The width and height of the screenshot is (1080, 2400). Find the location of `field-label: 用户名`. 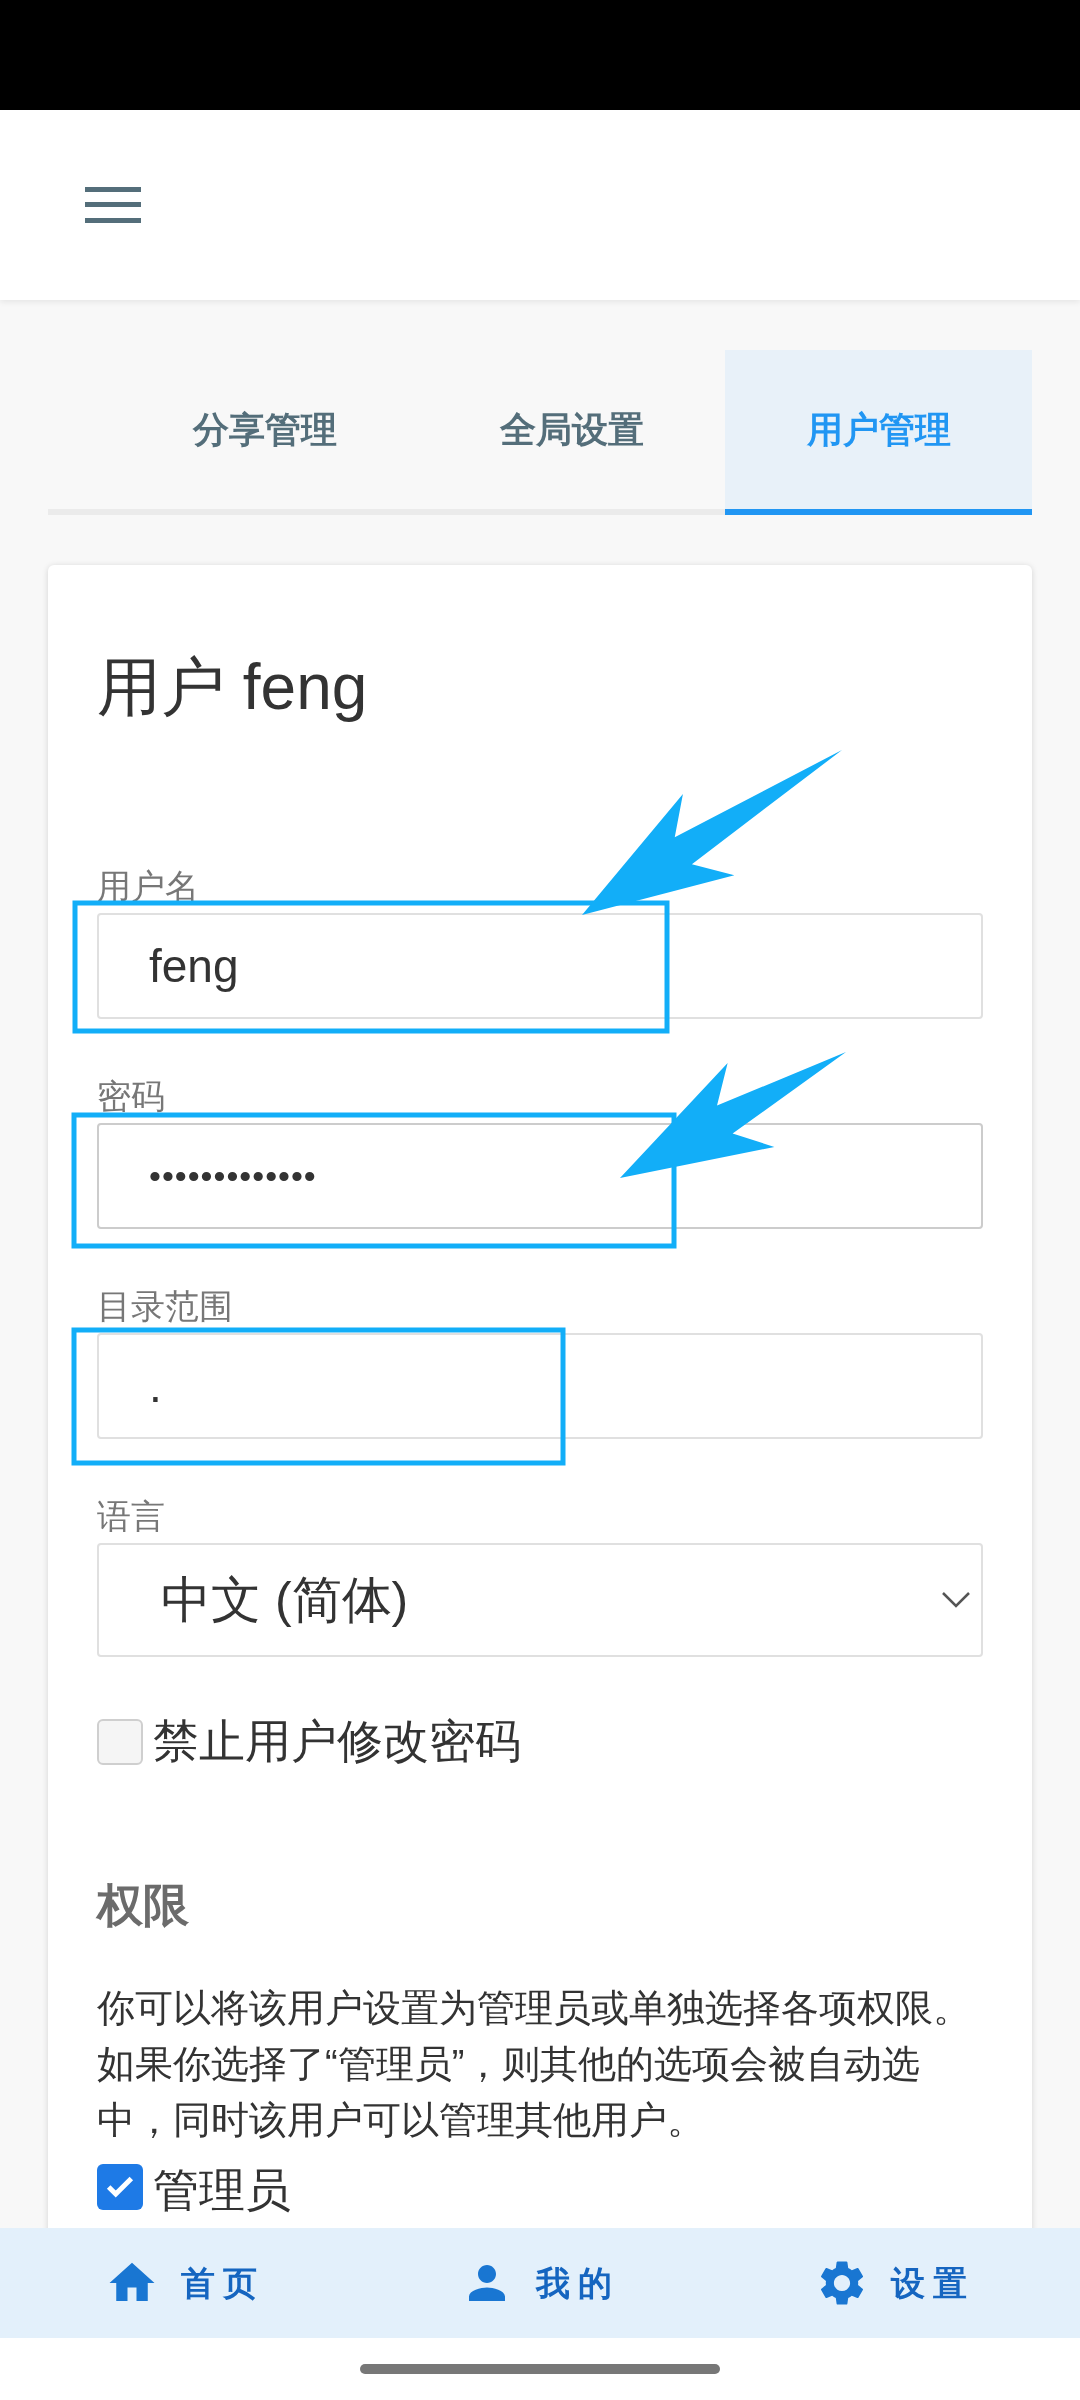

field-label: 用户名 is located at coordinates (148, 886).